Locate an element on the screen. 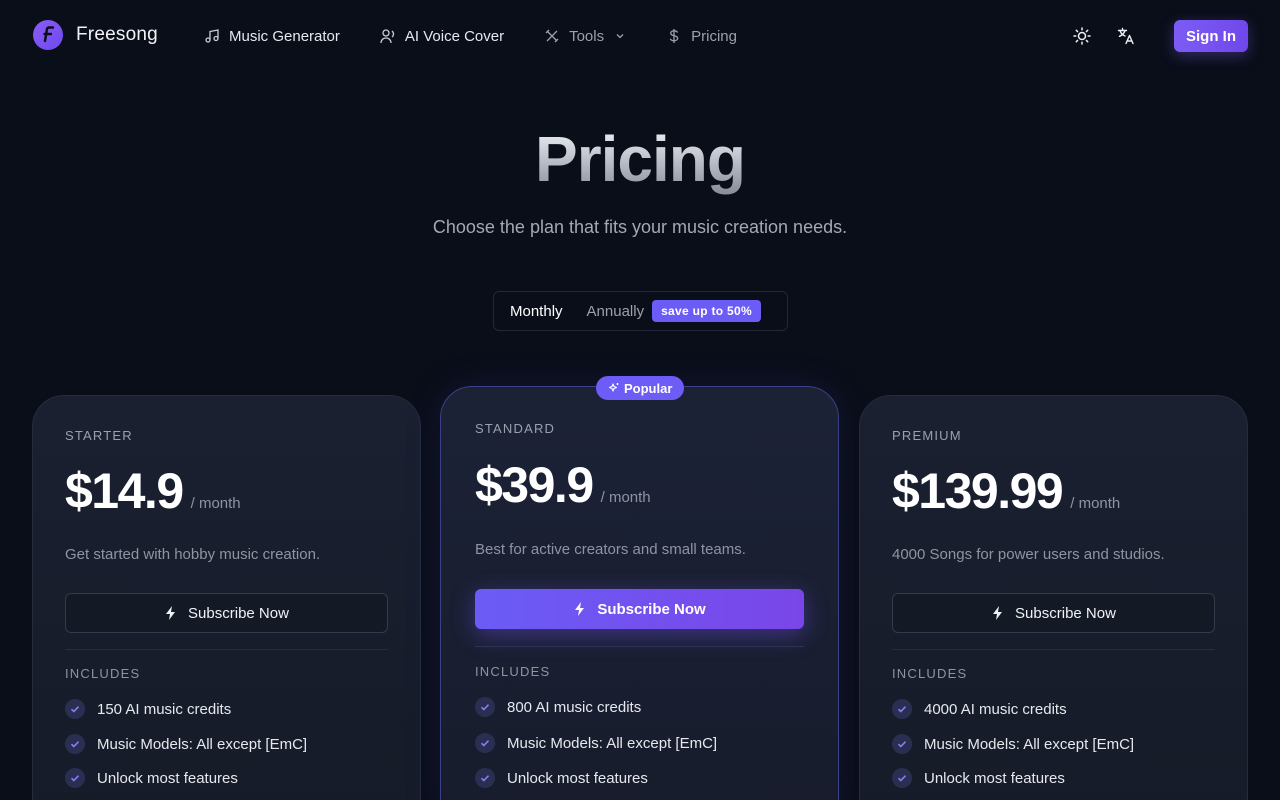 This screenshot has height=800, width=1280. music-note-icon is located at coordinates (212, 36).